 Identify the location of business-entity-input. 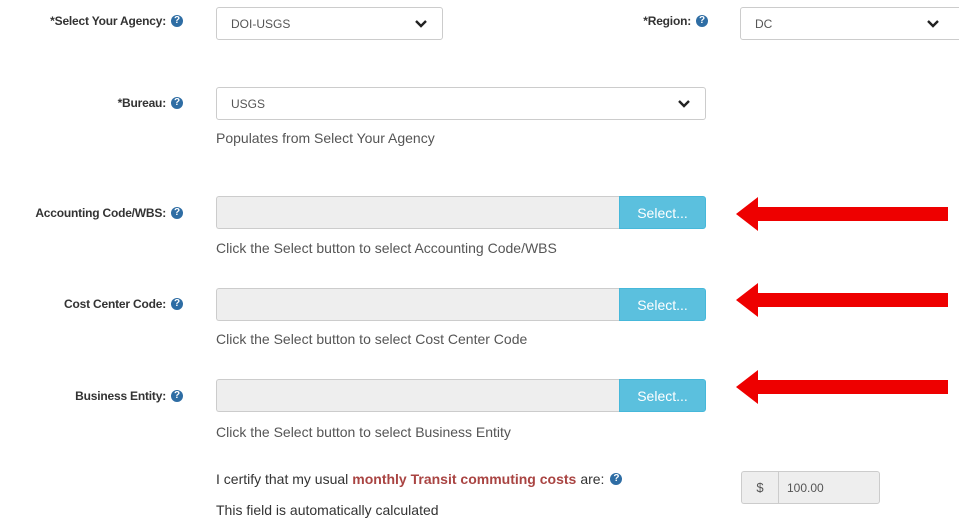
(417, 395).